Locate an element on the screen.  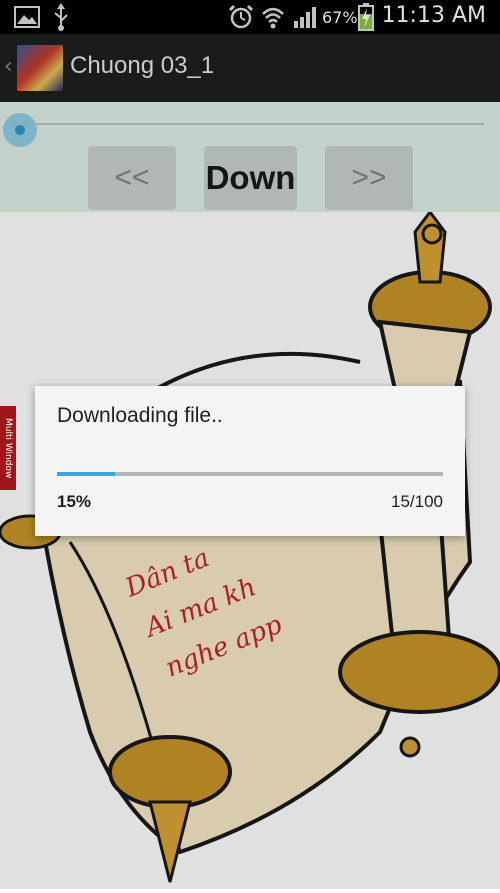
multi-window-tab: Multi Window is located at coordinates (8, 448).